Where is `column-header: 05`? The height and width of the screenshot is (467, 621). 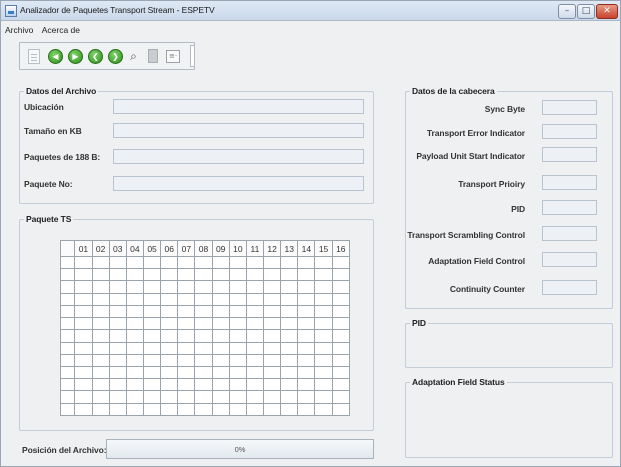 column-header: 05 is located at coordinates (152, 248).